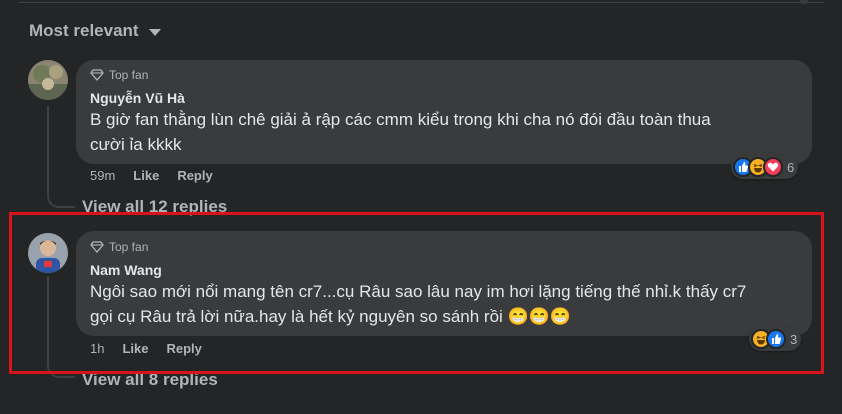 This screenshot has width=842, height=414. Describe the element at coordinates (804, 2) in the screenshot. I see `scroll-indicator` at that location.